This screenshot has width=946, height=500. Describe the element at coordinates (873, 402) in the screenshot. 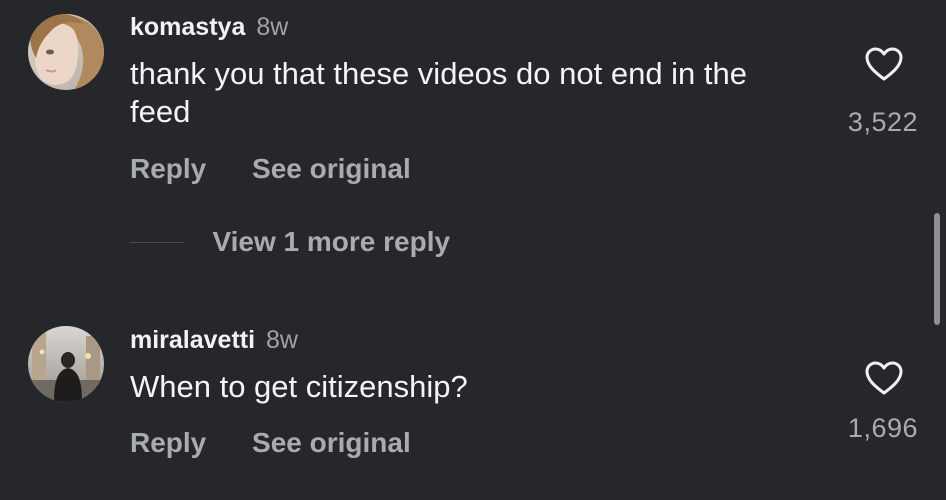

I see `like-control: 1,696` at that location.